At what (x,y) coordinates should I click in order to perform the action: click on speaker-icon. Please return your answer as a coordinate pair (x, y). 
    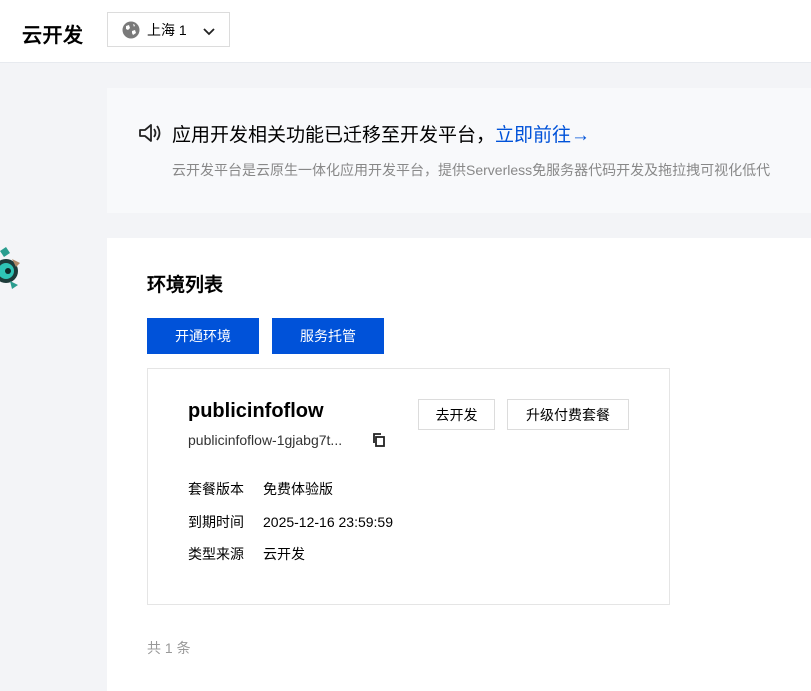
    Looking at the image, I should click on (150, 133).